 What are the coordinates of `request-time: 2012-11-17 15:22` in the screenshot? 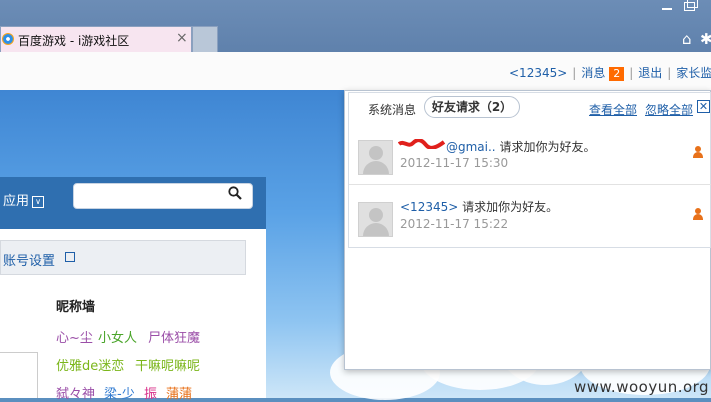 It's located at (454, 224).